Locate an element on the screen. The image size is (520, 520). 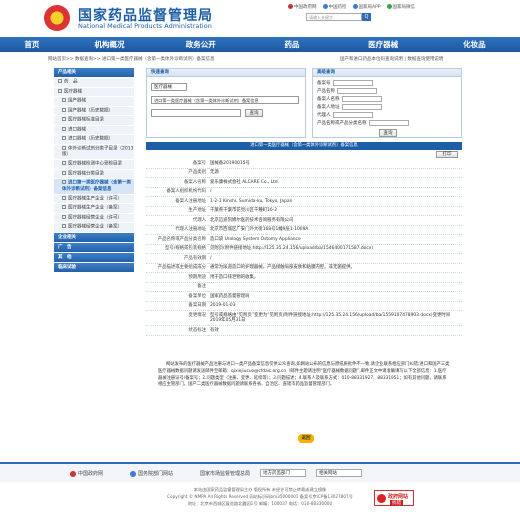
top-link-wechat: 国家局微信 is located at coordinates (400, 7).